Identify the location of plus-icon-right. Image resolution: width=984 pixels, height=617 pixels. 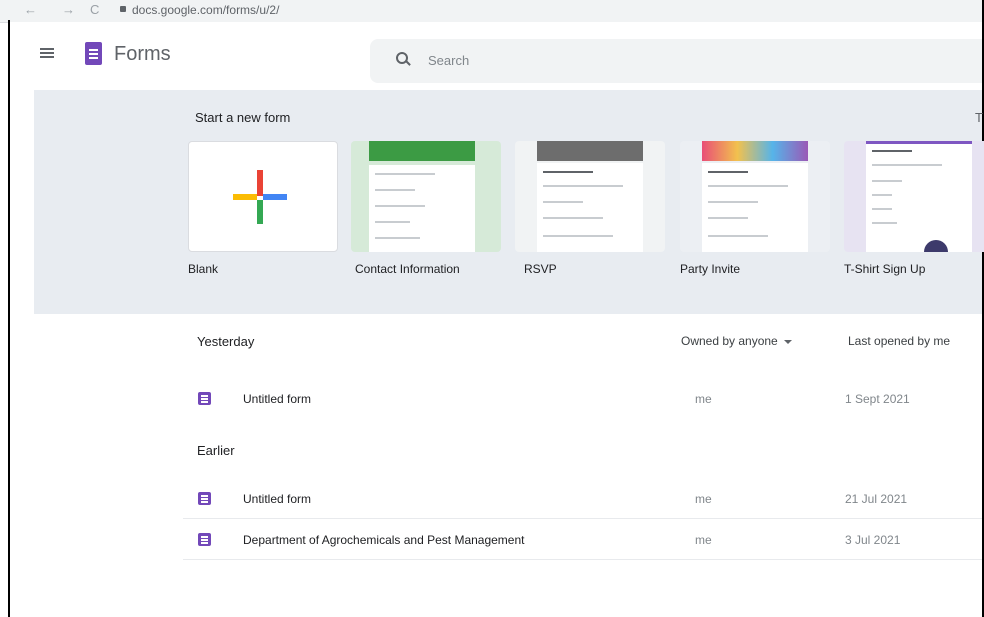
(275, 197).